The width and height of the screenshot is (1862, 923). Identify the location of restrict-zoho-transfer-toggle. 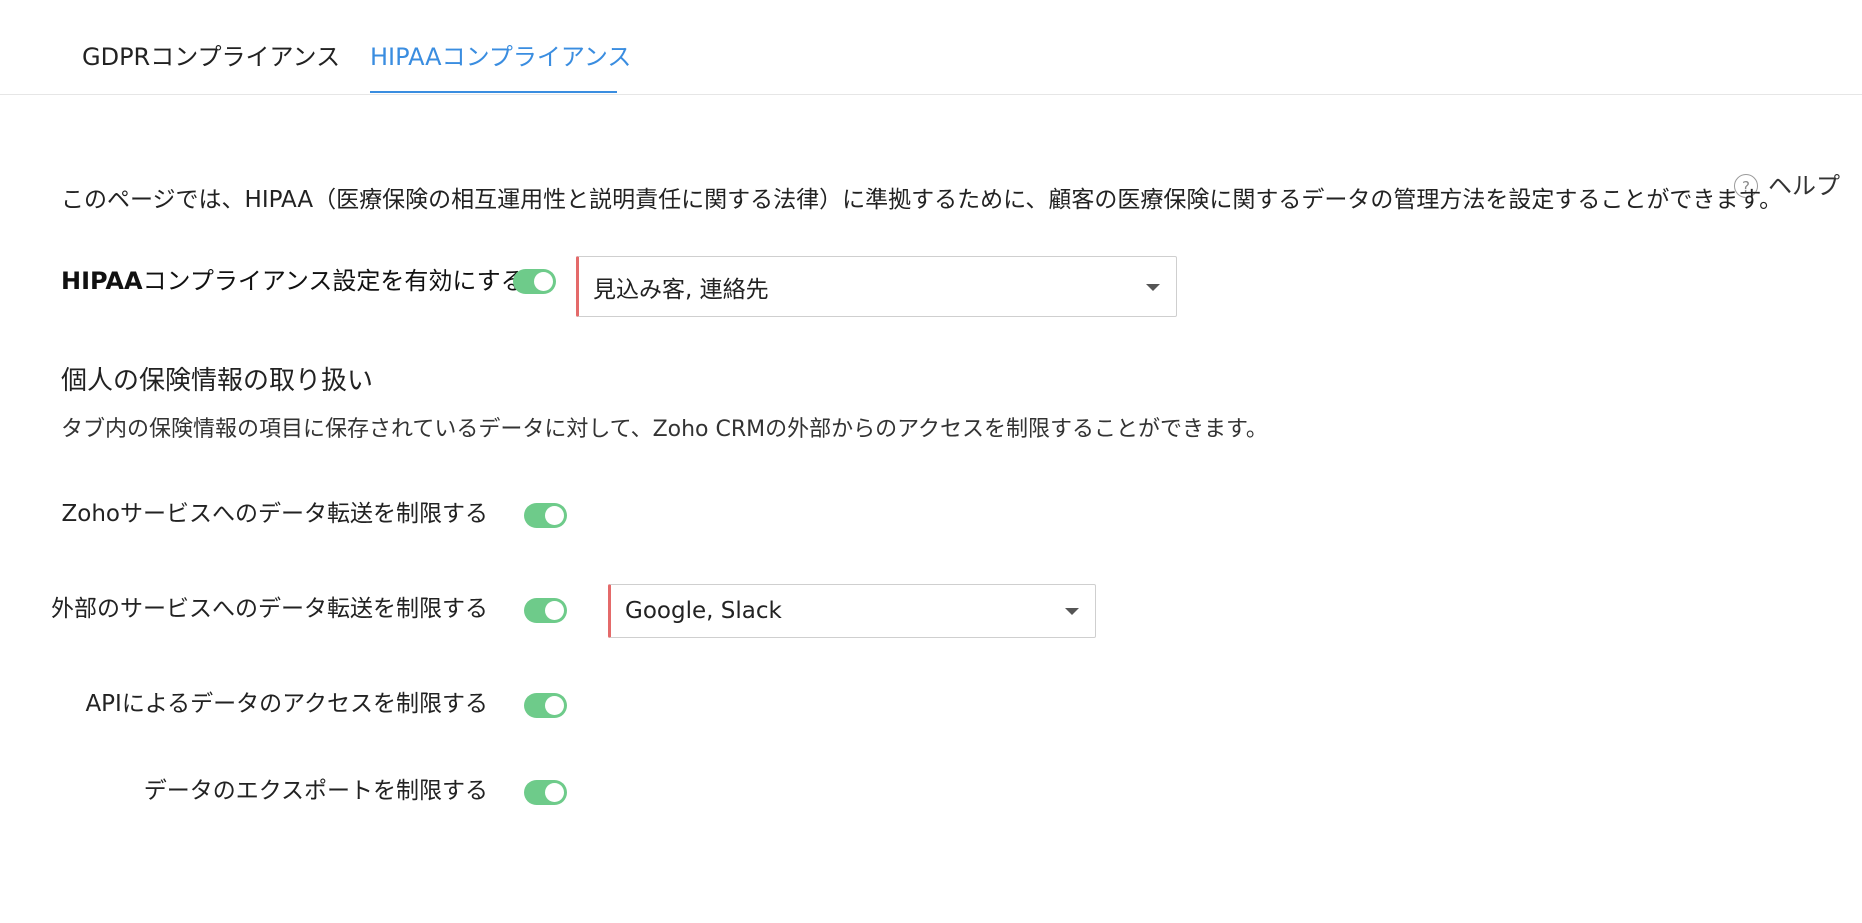
(545, 515).